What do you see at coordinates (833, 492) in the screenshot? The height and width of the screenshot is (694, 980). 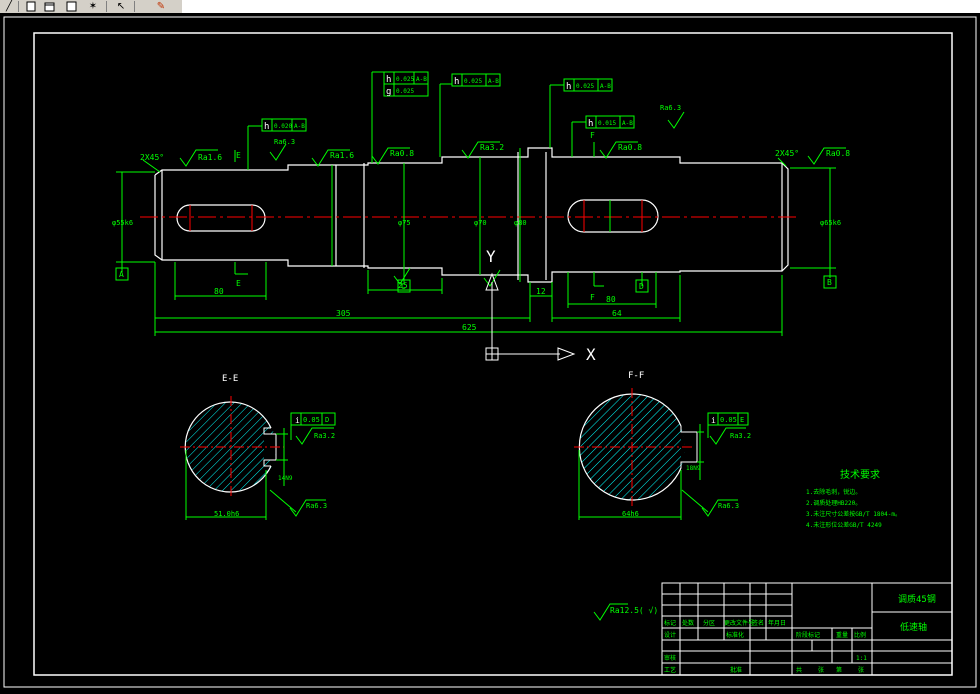 I see `svg-text: 1.去除毛刺，锐边。` at bounding box center [833, 492].